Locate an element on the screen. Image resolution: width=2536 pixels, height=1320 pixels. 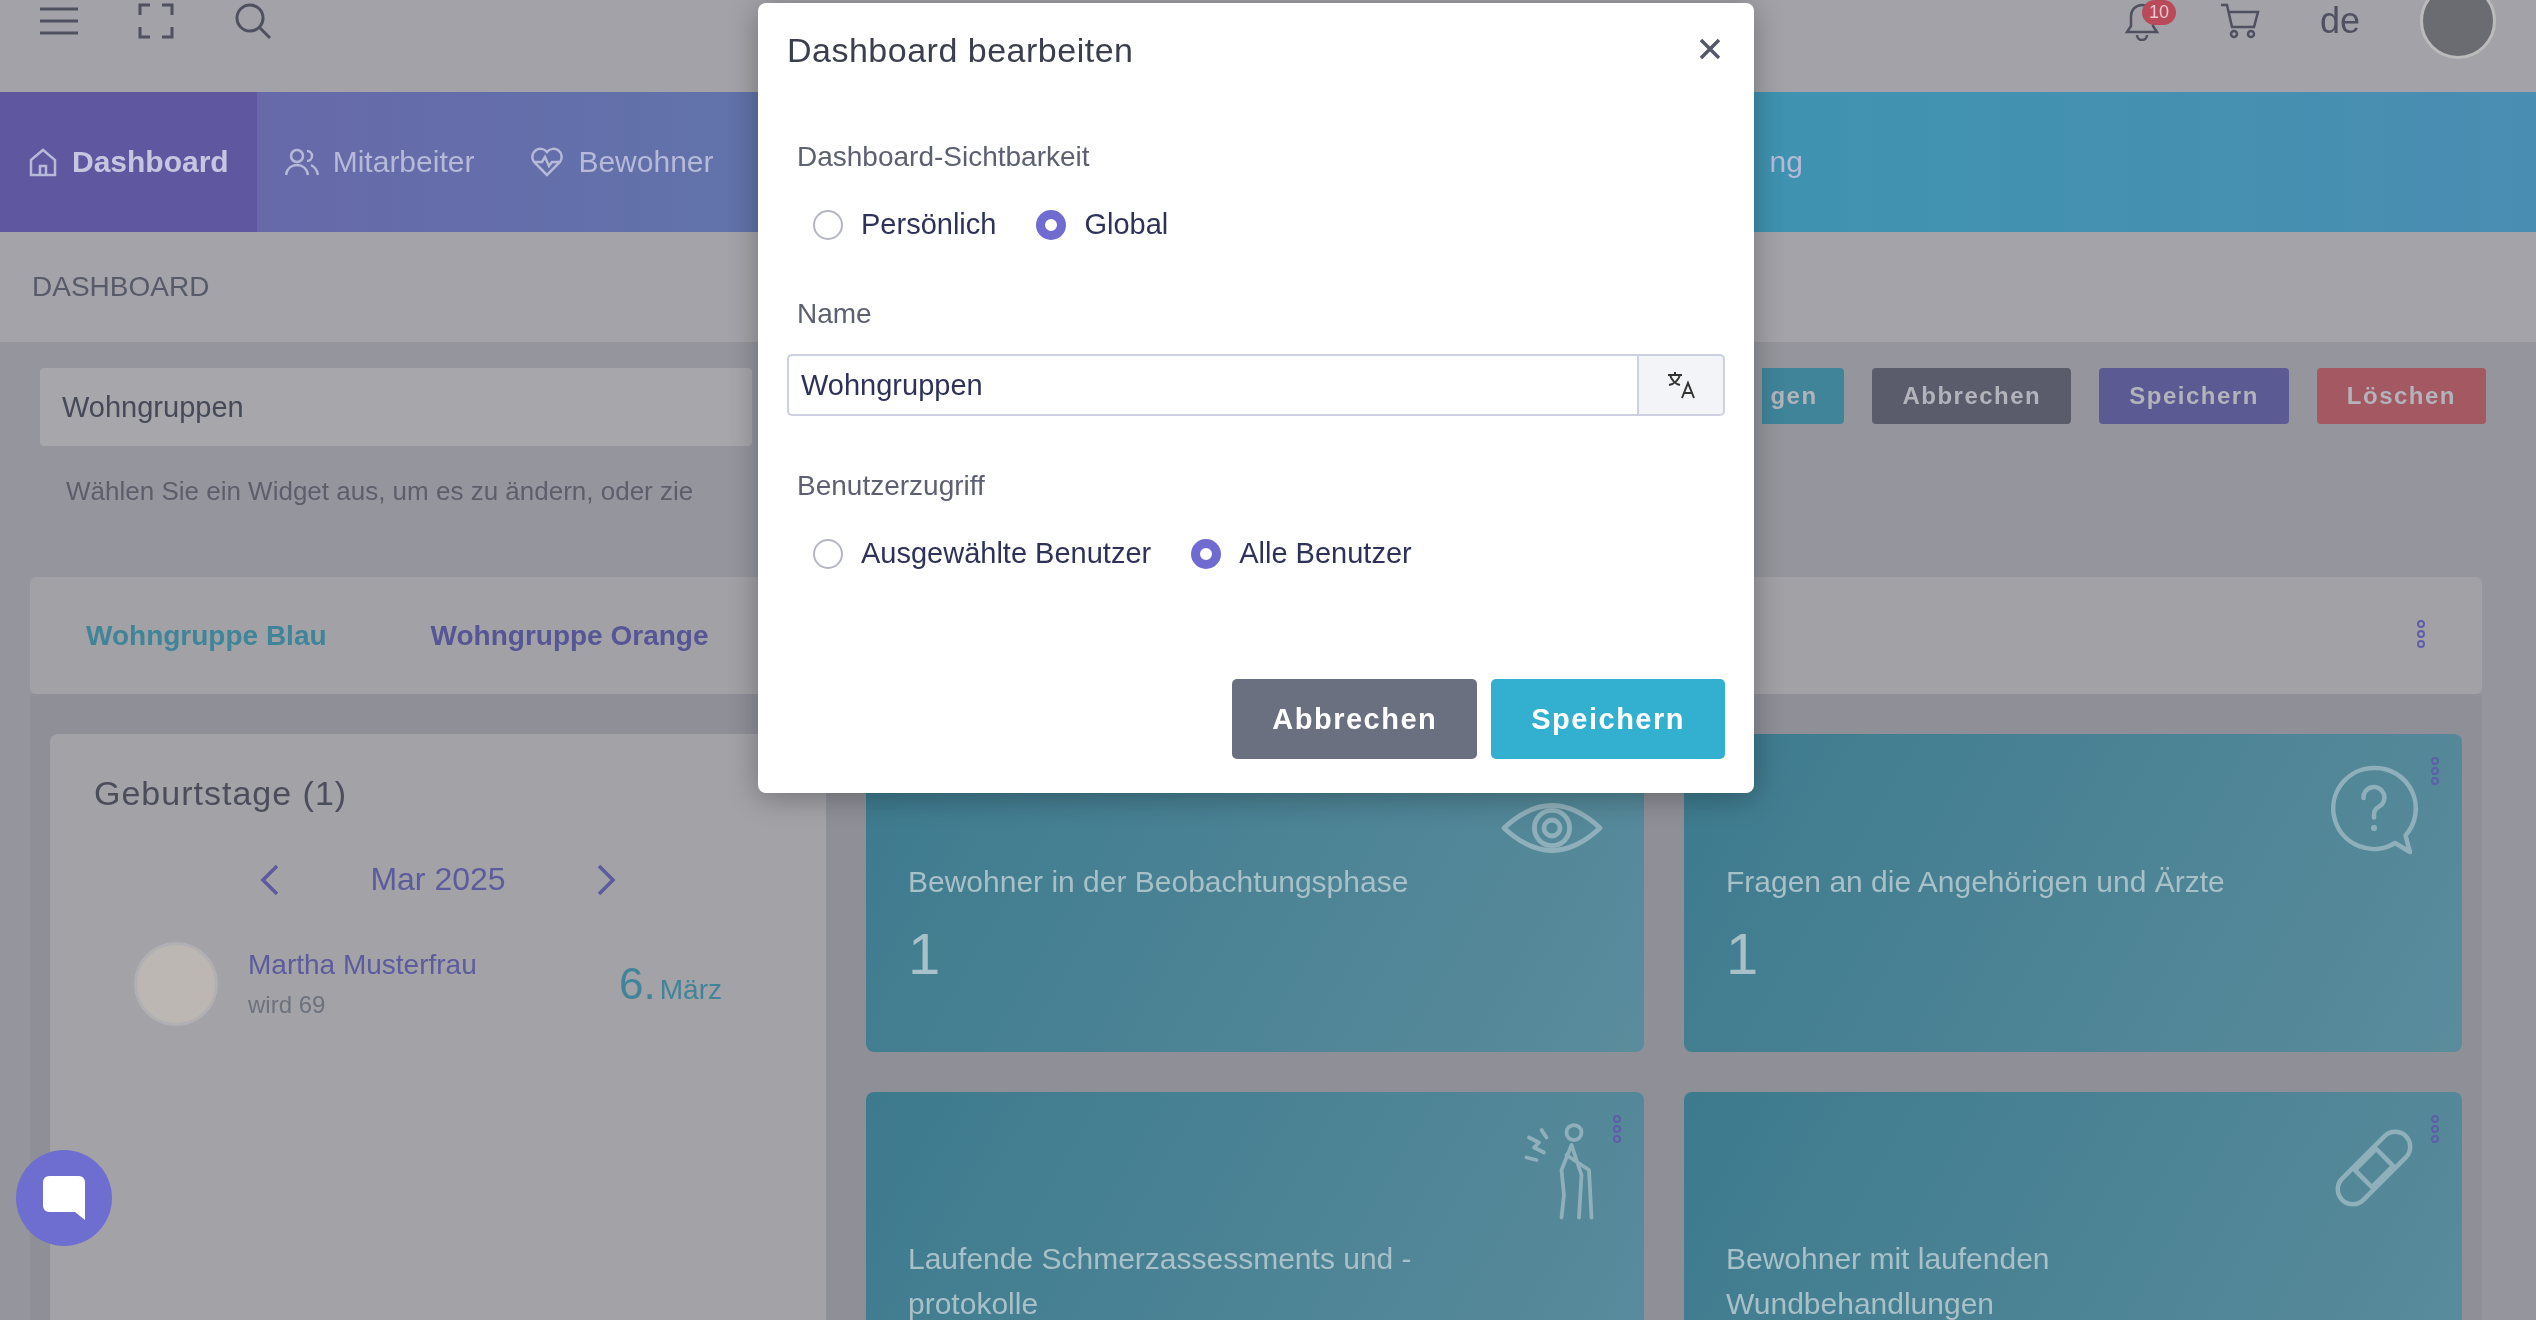
birthday-day: 6. is located at coordinates (637, 984).